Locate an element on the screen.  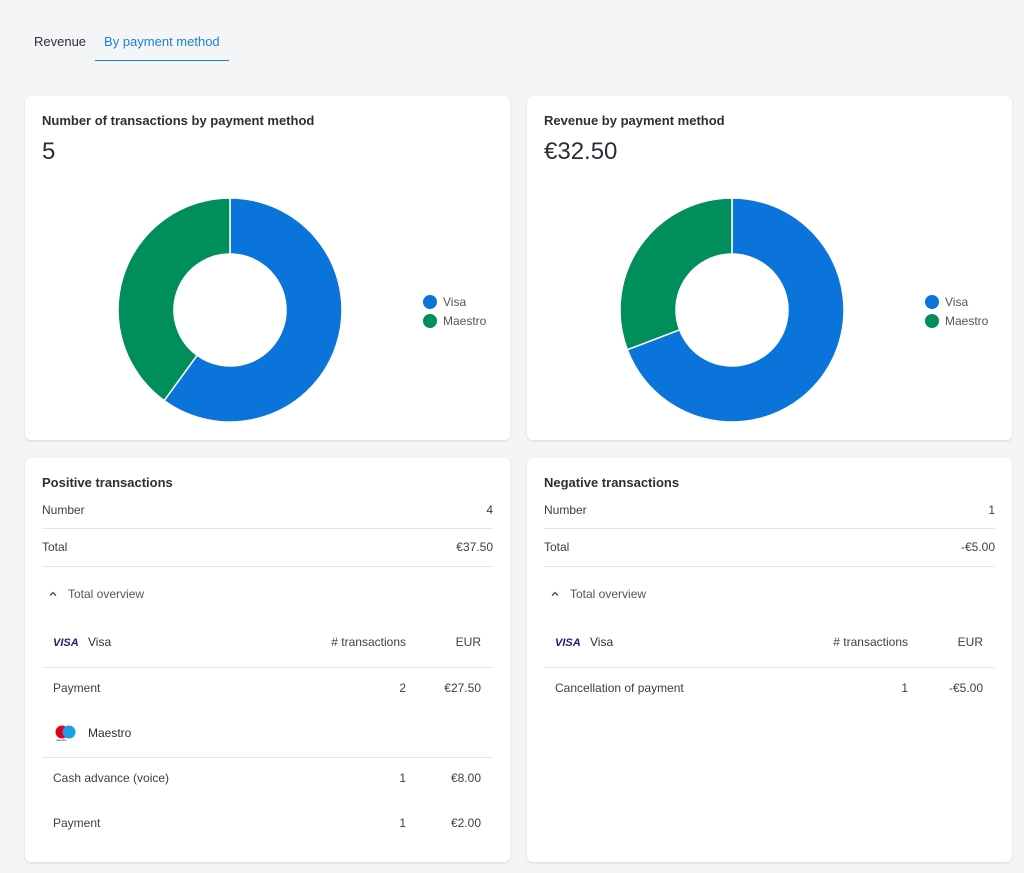
card-title: Positive transactions is located at coordinates (107, 482).